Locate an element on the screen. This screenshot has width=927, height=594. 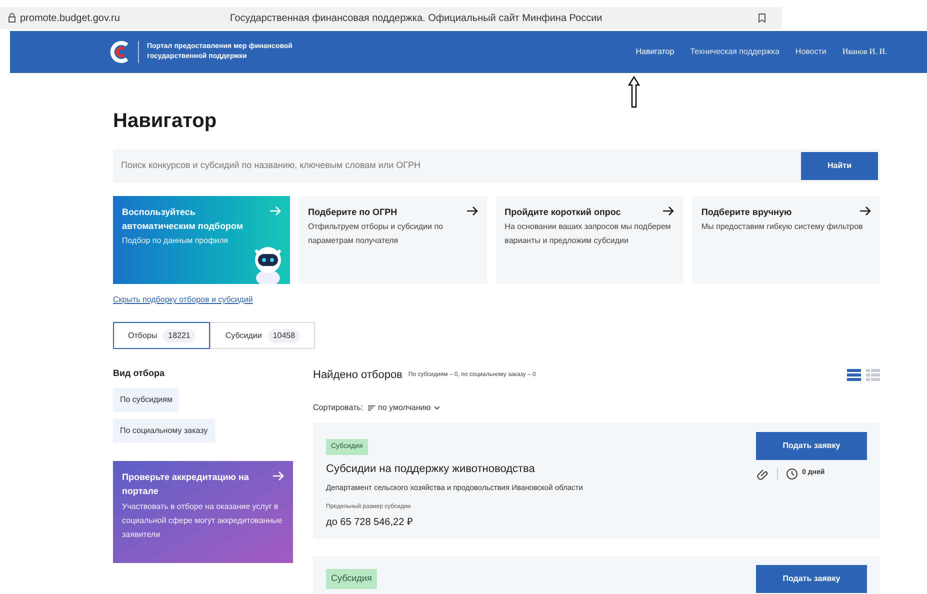
list-view-icon is located at coordinates (854, 375).